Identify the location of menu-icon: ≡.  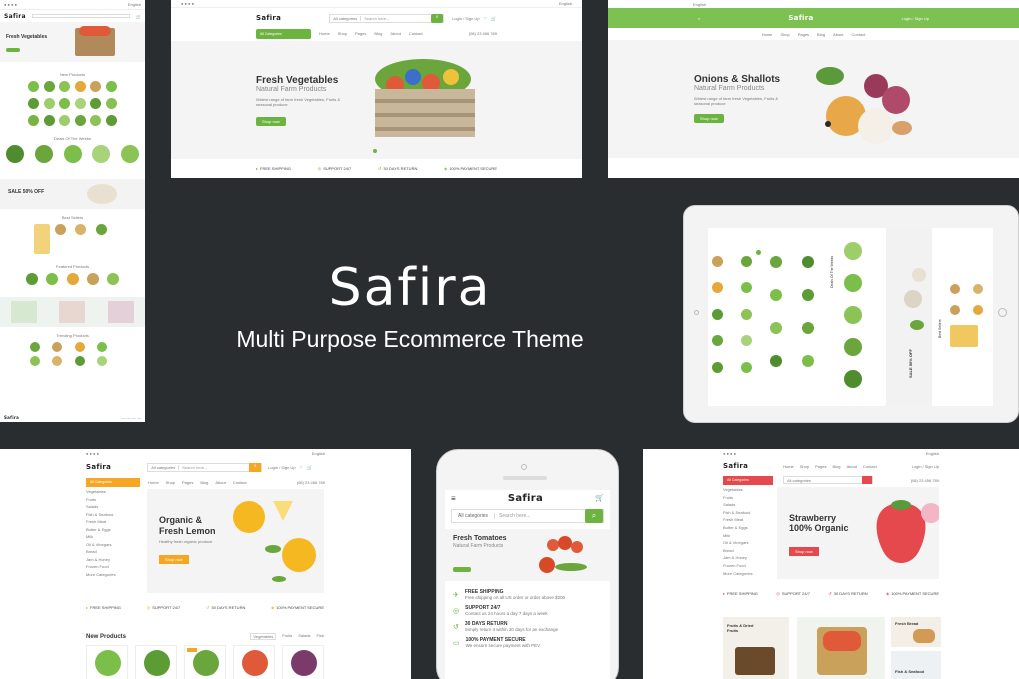
(453, 498).